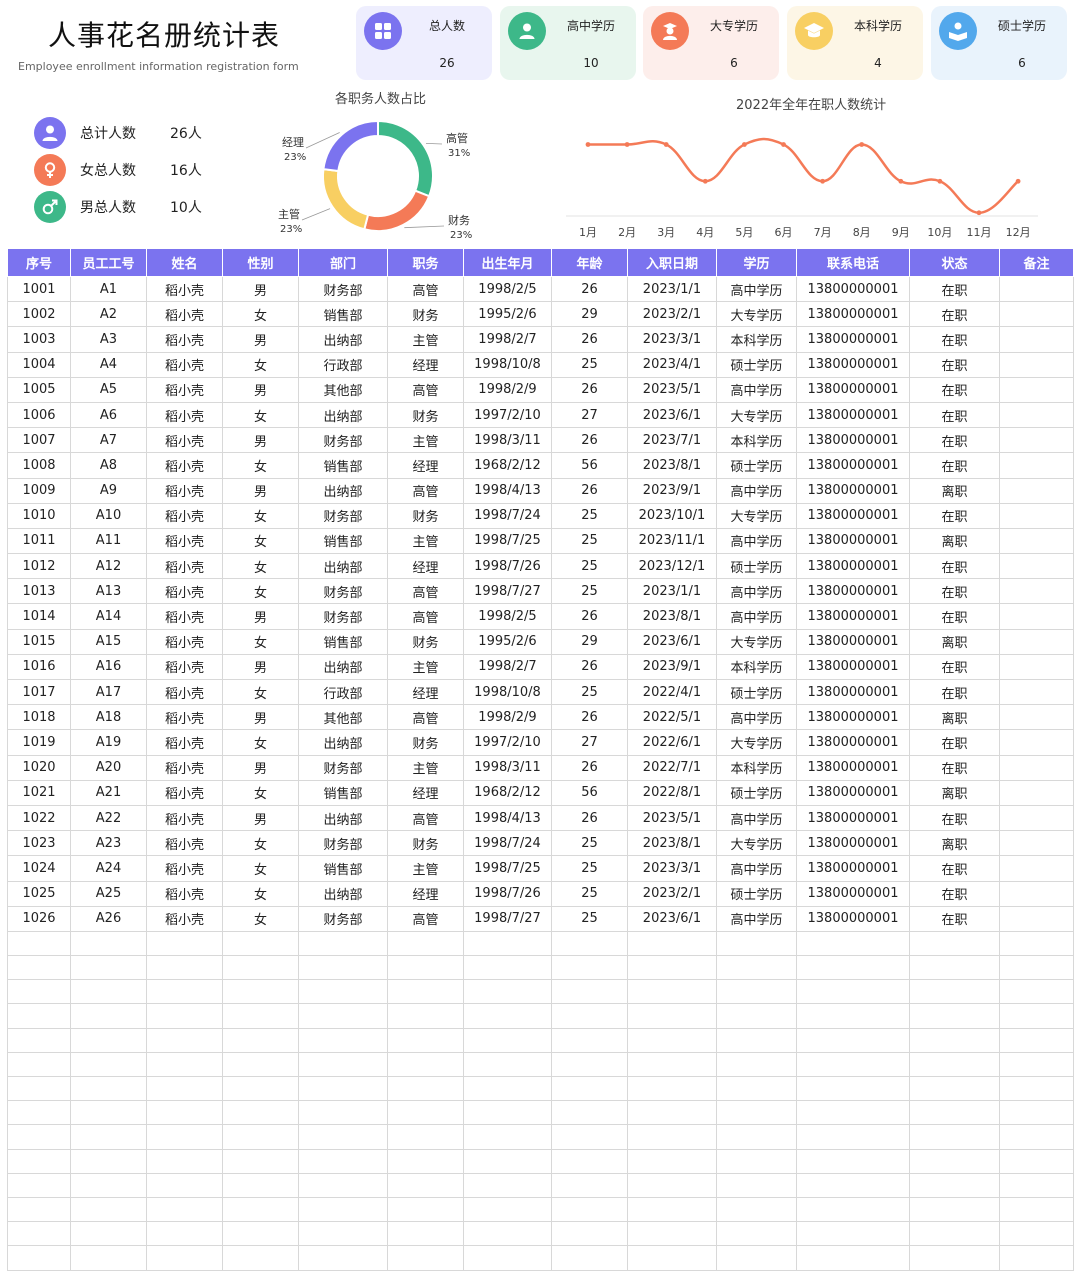  Describe the element at coordinates (589, 641) in the screenshot. I see `table-cell: 29` at that location.